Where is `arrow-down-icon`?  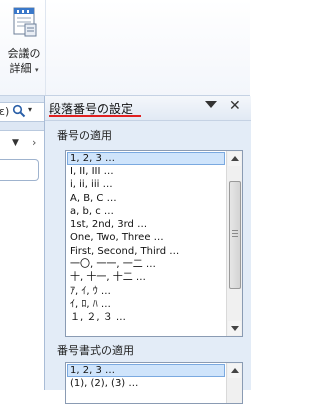
arrow-down-icon is located at coordinates (235, 328).